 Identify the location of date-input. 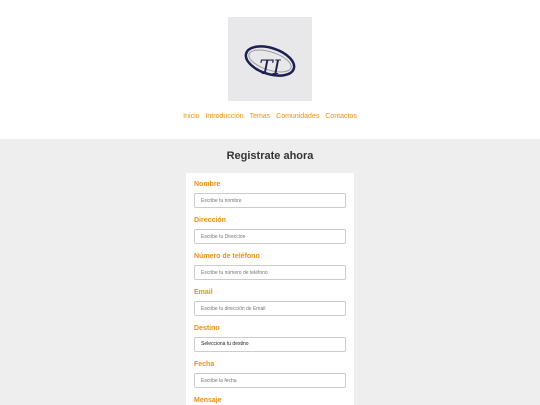
(270, 380).